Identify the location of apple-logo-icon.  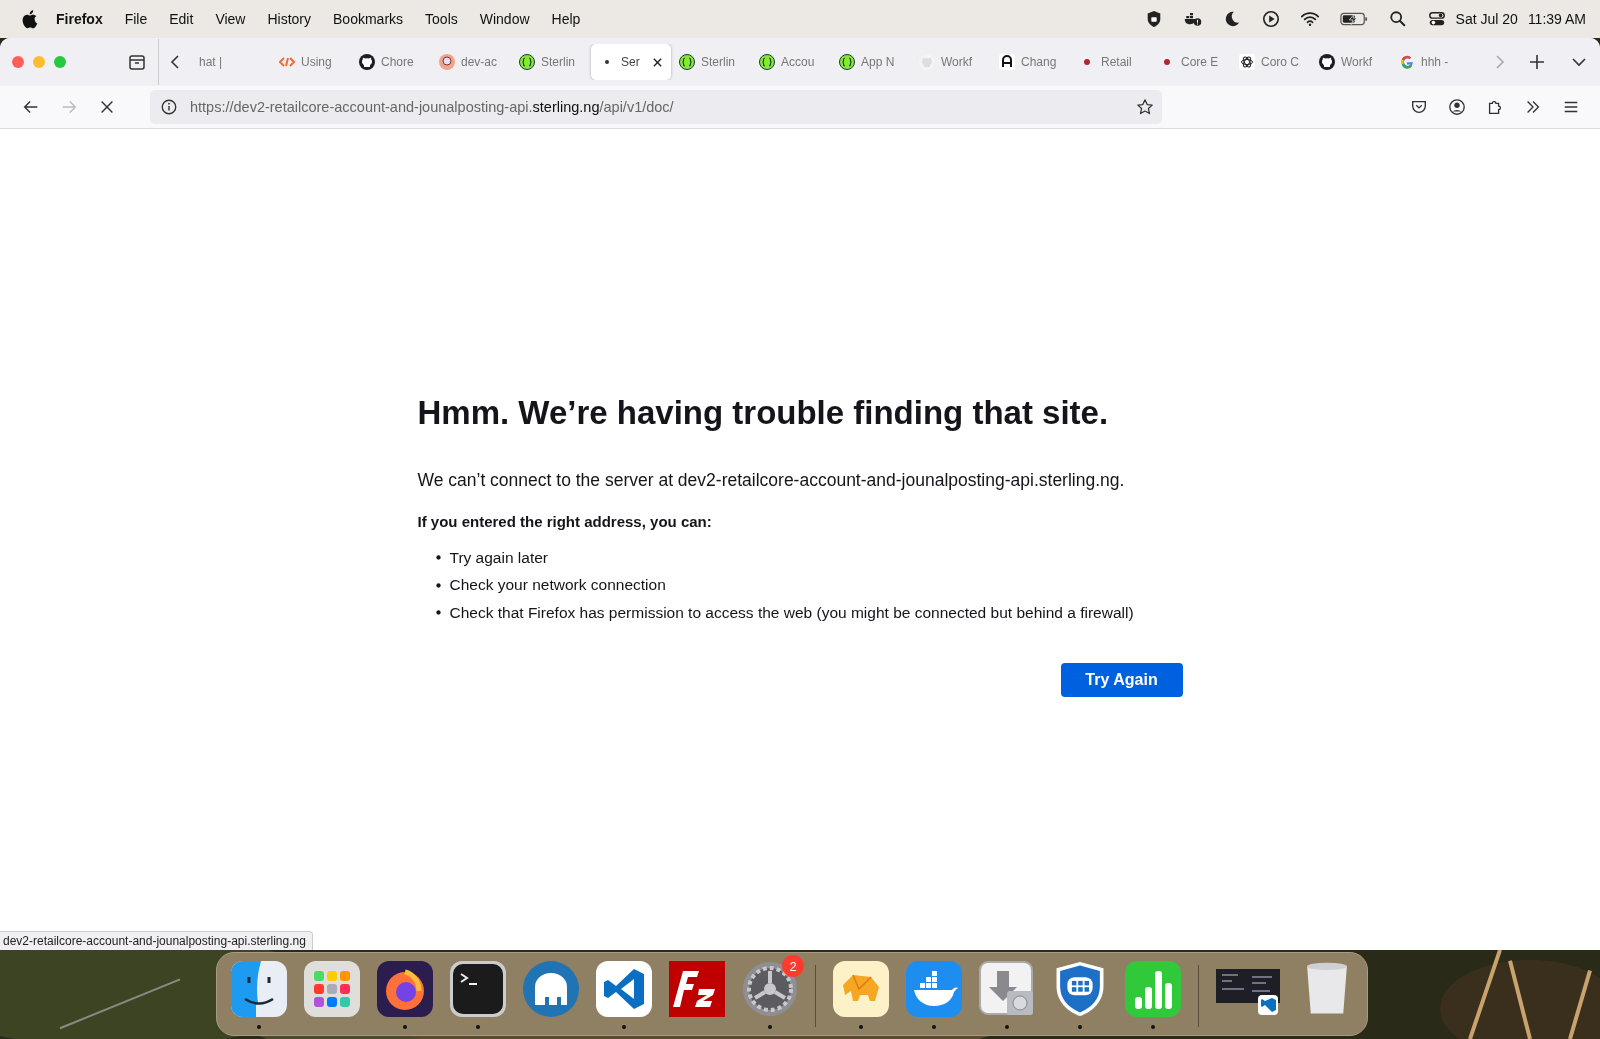
(29, 19).